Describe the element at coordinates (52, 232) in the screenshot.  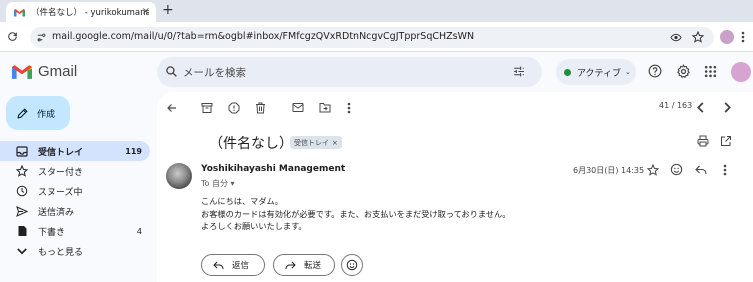
I see `sidebar-item-label: 下書き` at that location.